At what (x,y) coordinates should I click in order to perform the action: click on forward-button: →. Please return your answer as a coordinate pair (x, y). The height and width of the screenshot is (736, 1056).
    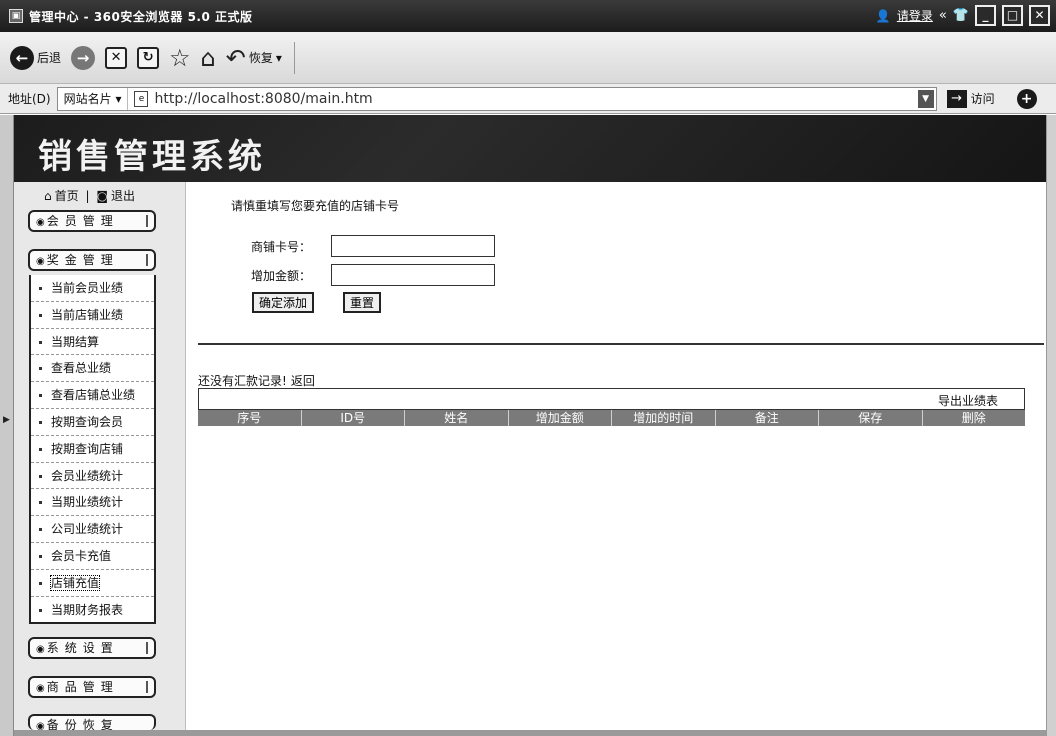
    Looking at the image, I should click on (83, 57).